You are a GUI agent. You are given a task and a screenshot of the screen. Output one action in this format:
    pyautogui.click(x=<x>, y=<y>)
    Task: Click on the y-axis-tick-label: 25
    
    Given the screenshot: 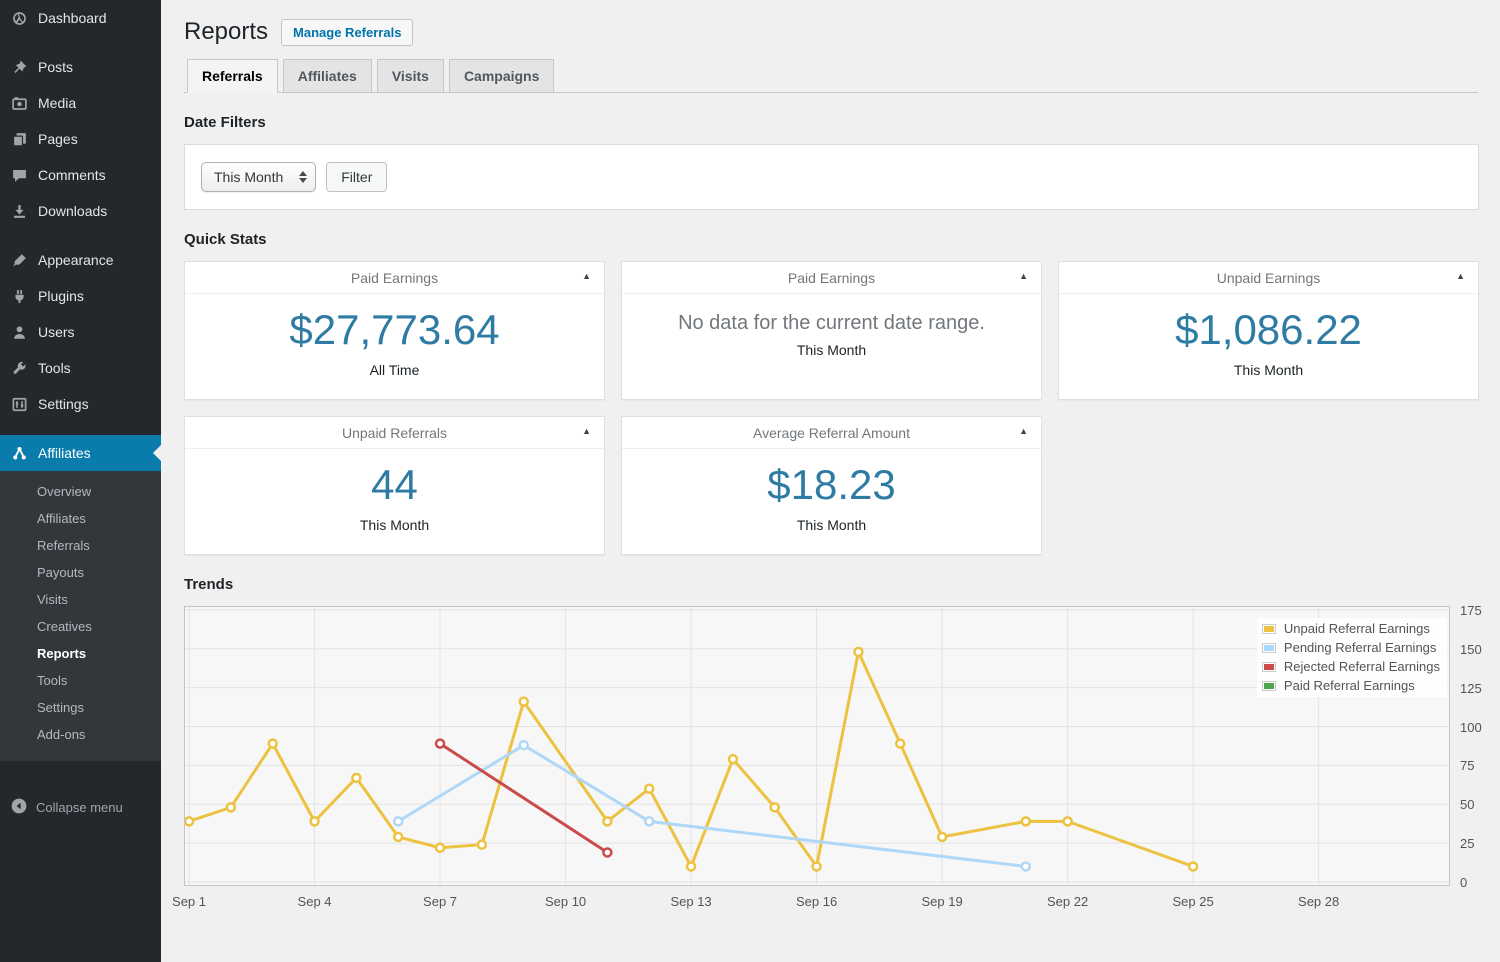 What is the action you would take?
    pyautogui.click(x=1467, y=844)
    